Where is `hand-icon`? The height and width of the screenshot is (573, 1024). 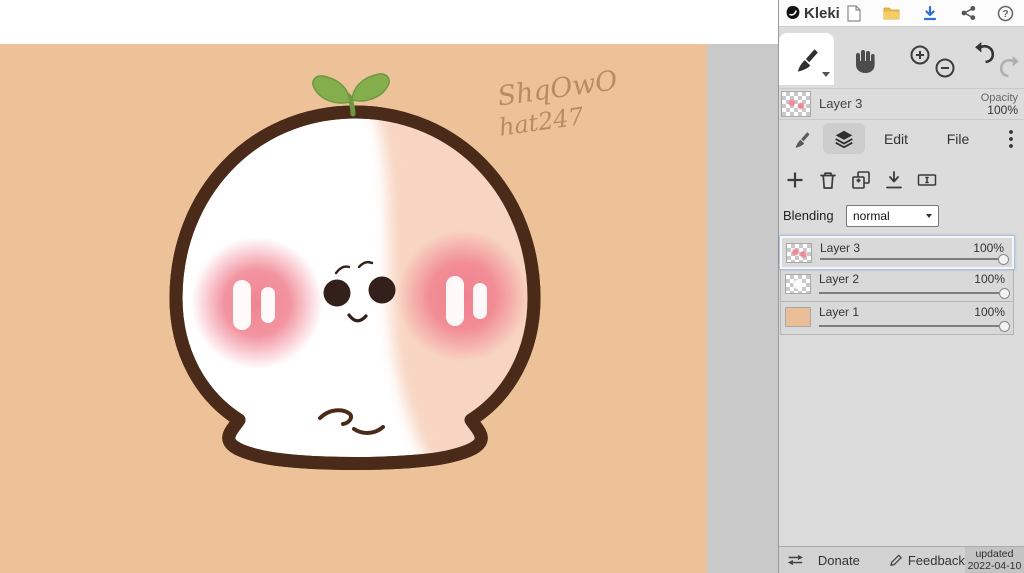 hand-icon is located at coordinates (865, 61).